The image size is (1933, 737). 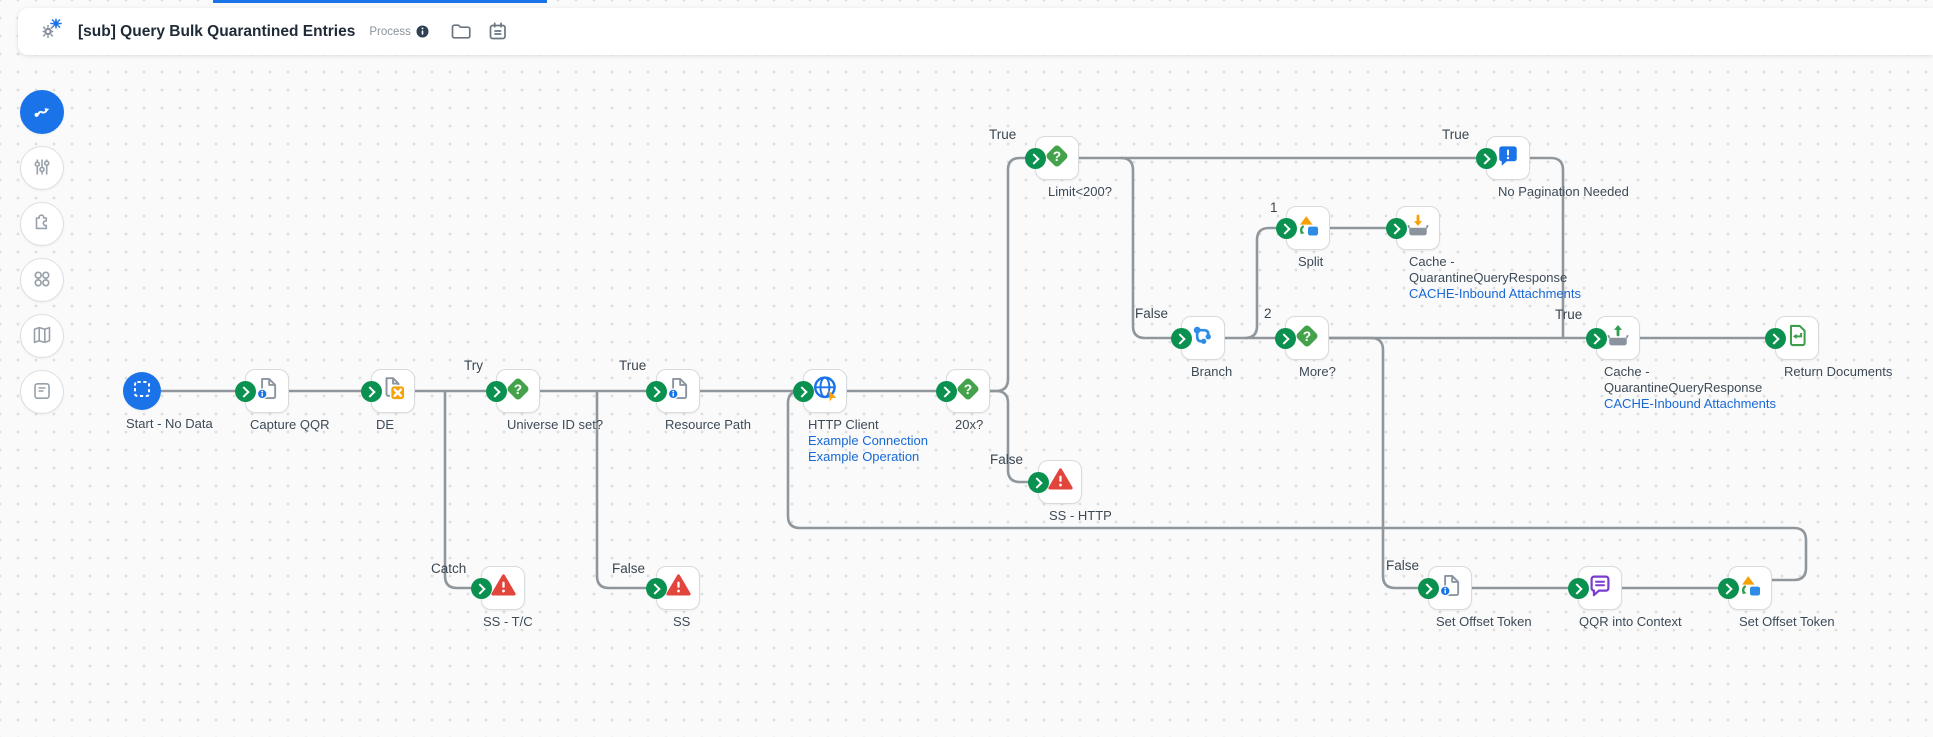 I want to click on node-start: Start - No Data, so click(x=168, y=401).